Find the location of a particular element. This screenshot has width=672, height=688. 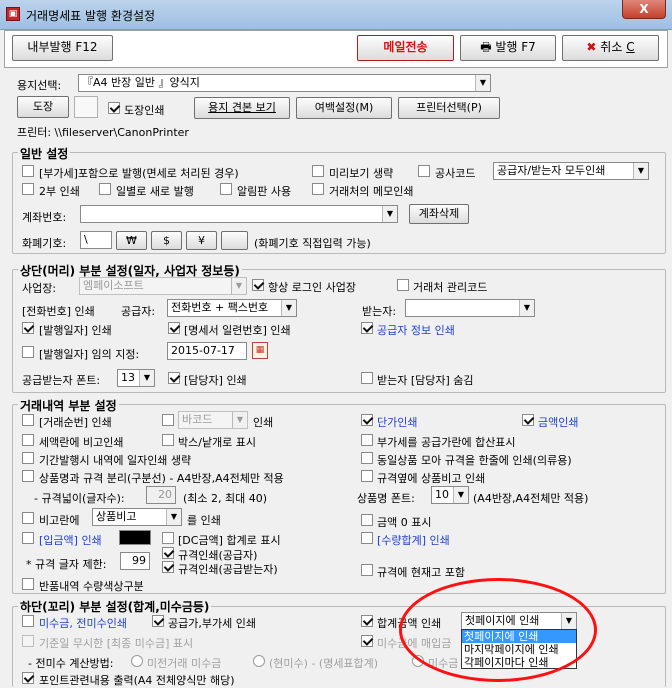

period-skip-checkbox is located at coordinates (28, 458).